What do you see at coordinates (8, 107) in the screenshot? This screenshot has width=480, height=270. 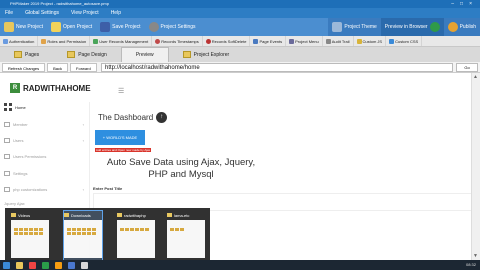 I see `home-icon` at bounding box center [8, 107].